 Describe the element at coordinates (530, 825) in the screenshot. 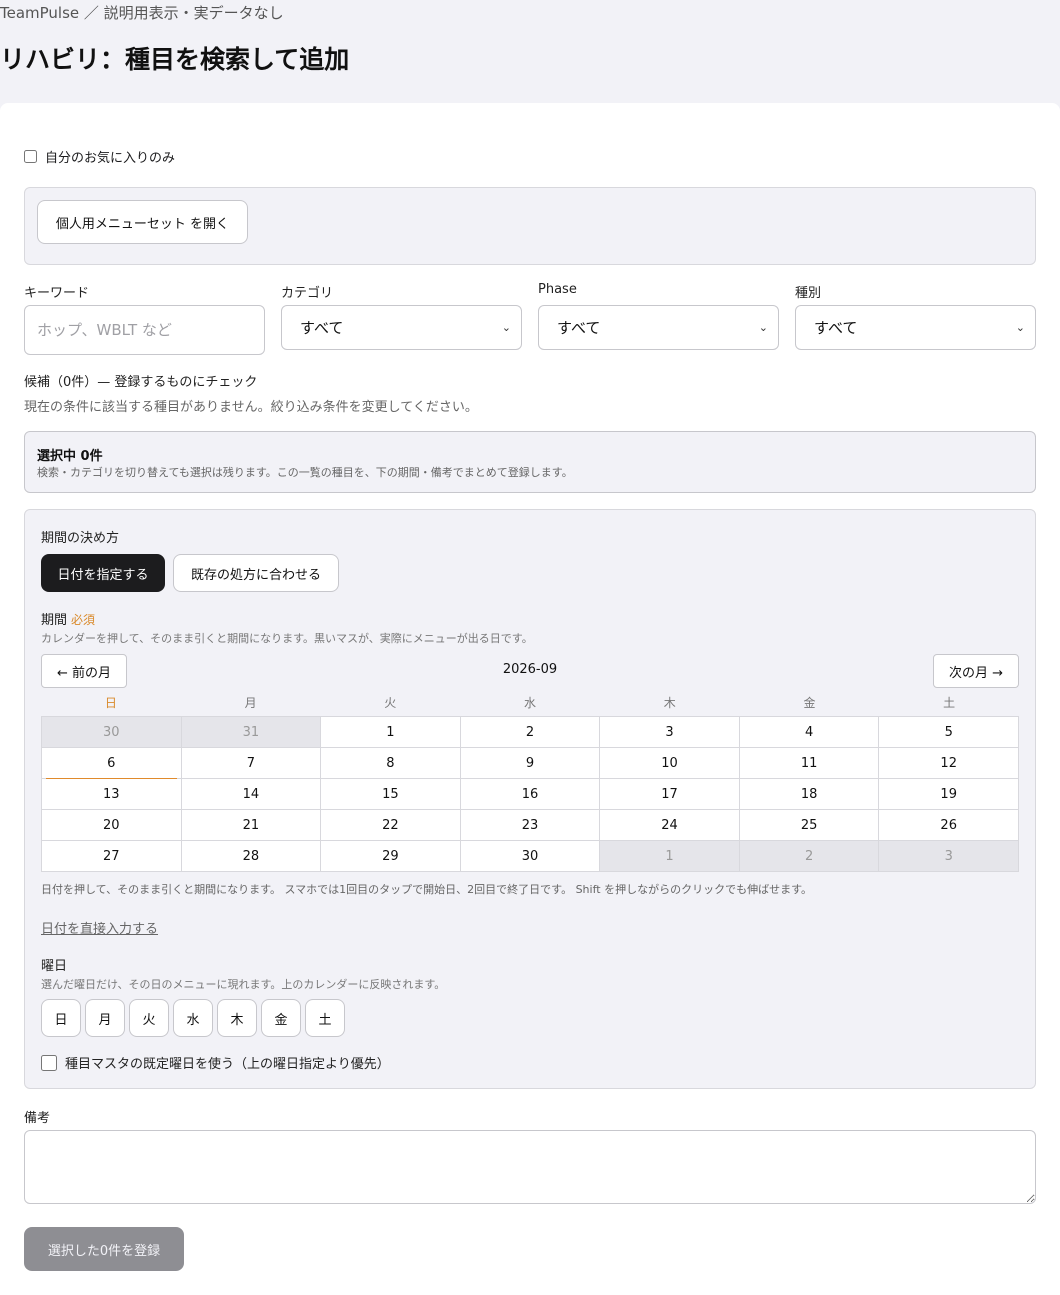

I see `calendar-day: 23` at that location.